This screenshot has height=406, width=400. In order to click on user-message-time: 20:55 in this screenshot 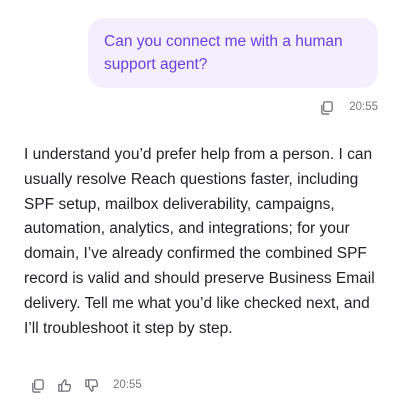, I will do `click(363, 107)`.